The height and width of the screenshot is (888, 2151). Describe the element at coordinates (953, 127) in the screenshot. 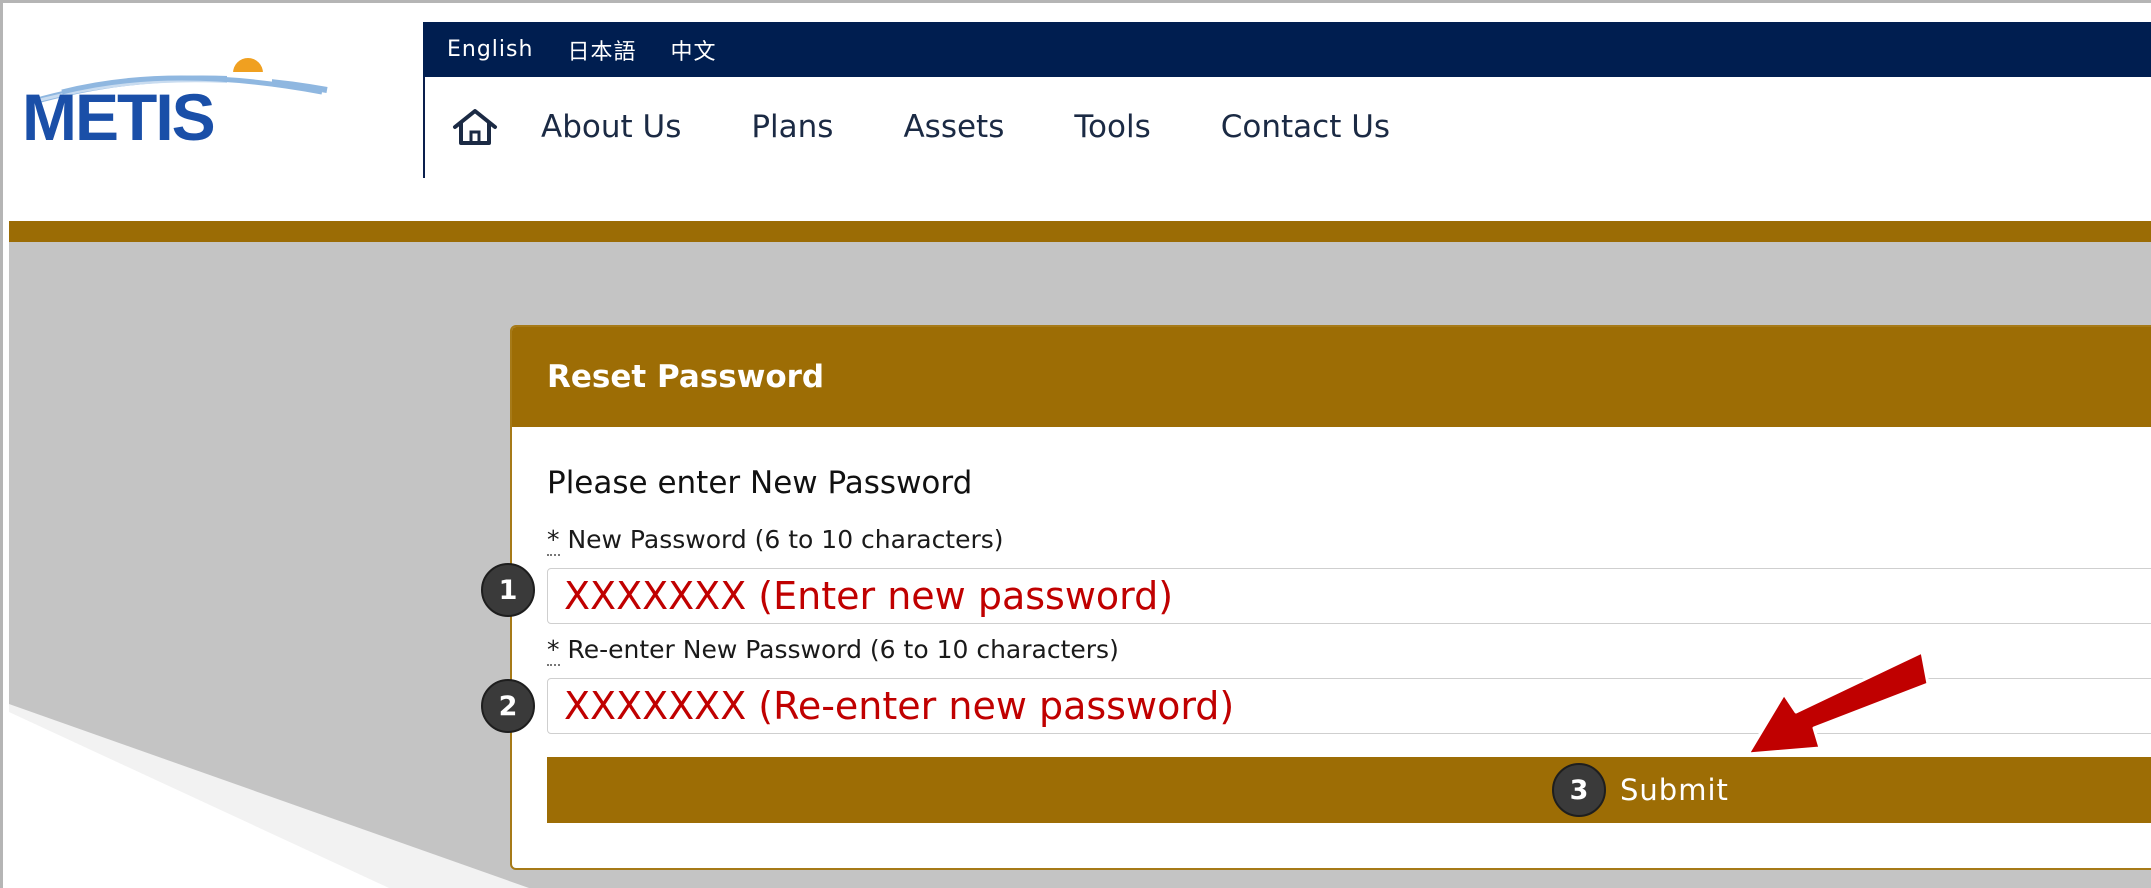

I see `nav-assets: Assets` at that location.